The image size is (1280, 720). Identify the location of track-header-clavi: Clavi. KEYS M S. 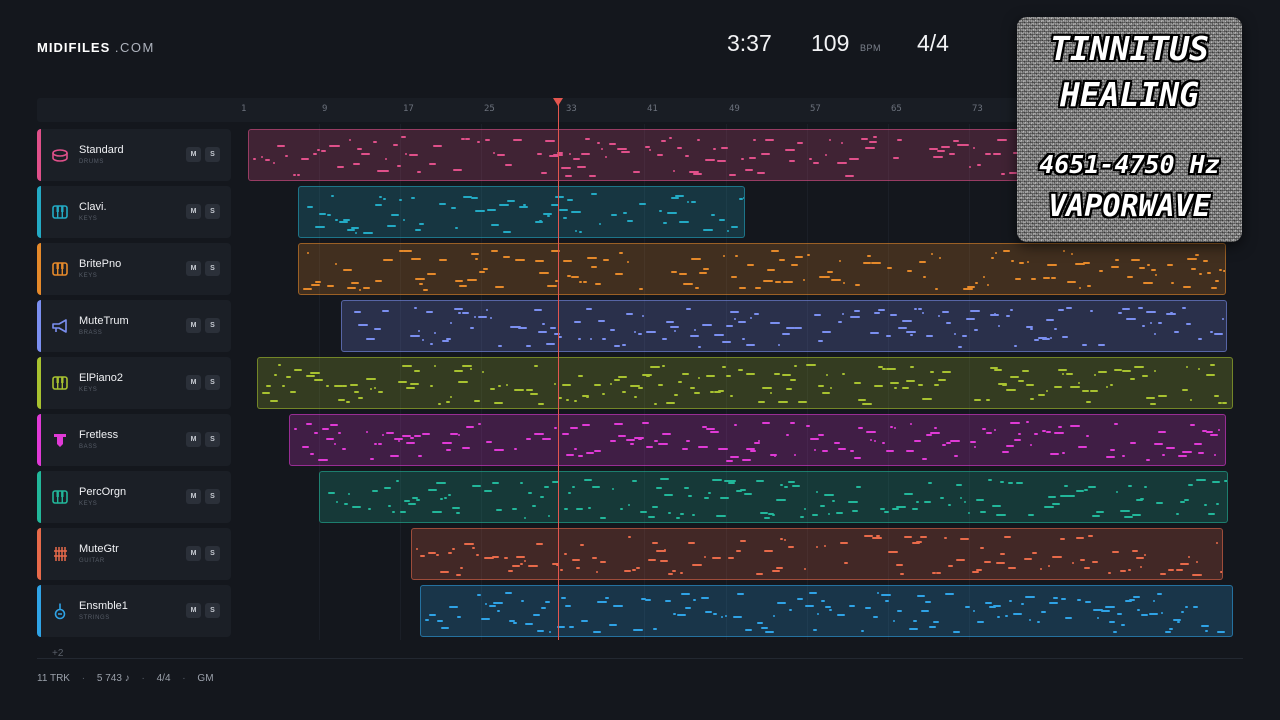
(134, 212).